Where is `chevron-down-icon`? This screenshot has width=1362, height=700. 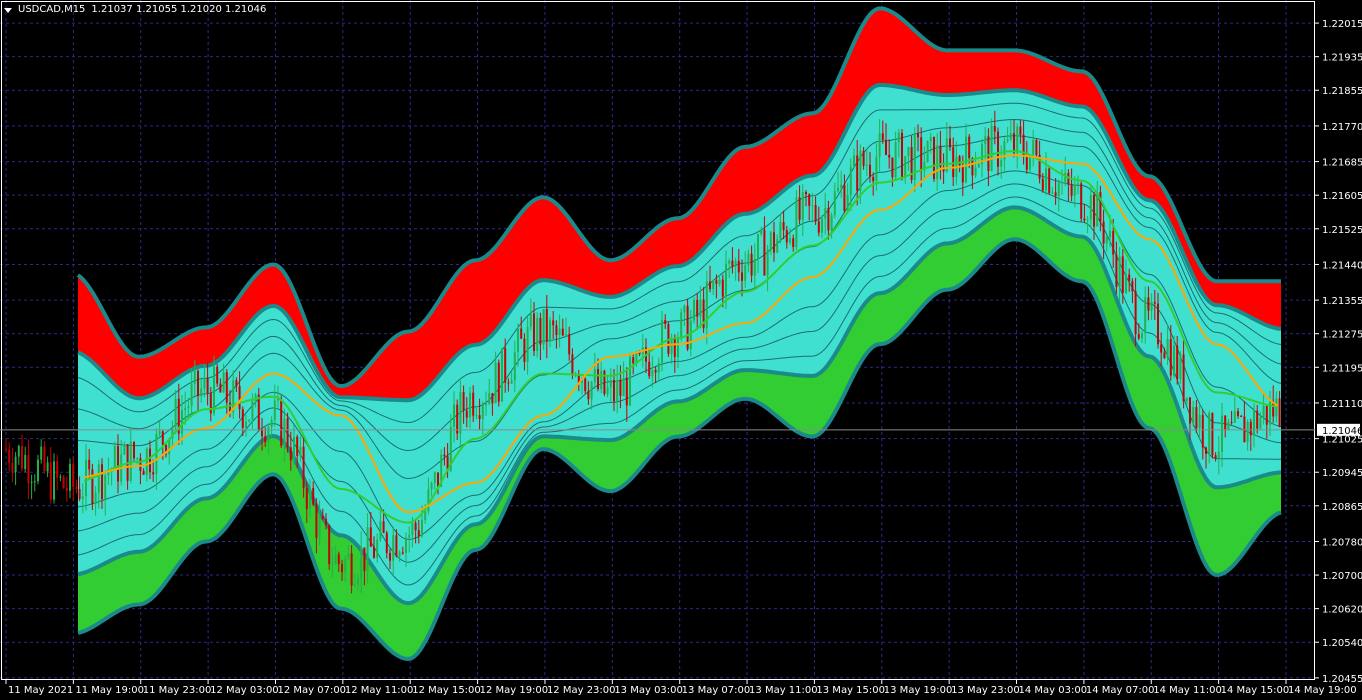
chevron-down-icon is located at coordinates (8, 10).